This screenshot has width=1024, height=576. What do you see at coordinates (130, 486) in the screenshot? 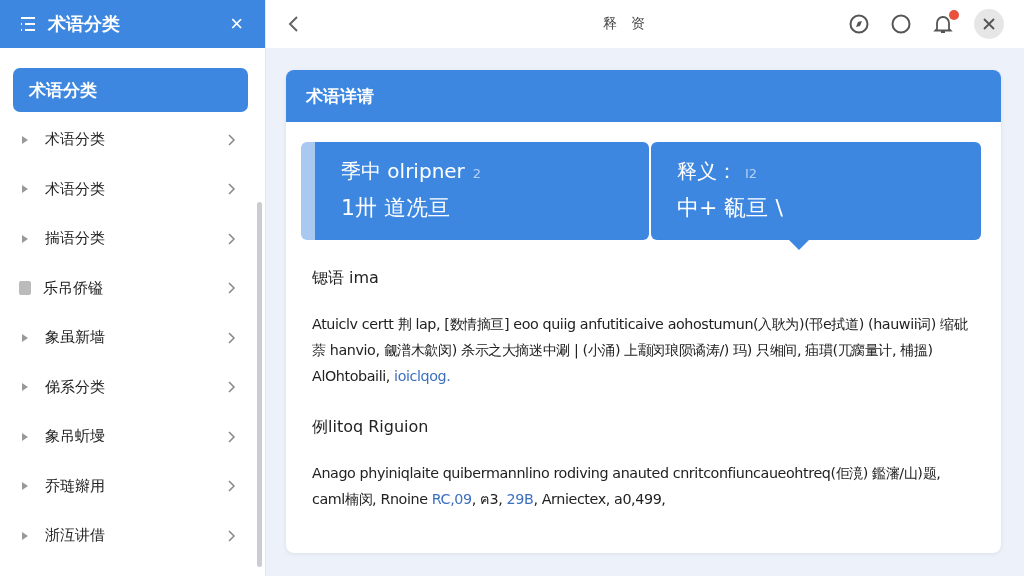
I see `sidebar-item: 乔琏辮用` at bounding box center [130, 486].